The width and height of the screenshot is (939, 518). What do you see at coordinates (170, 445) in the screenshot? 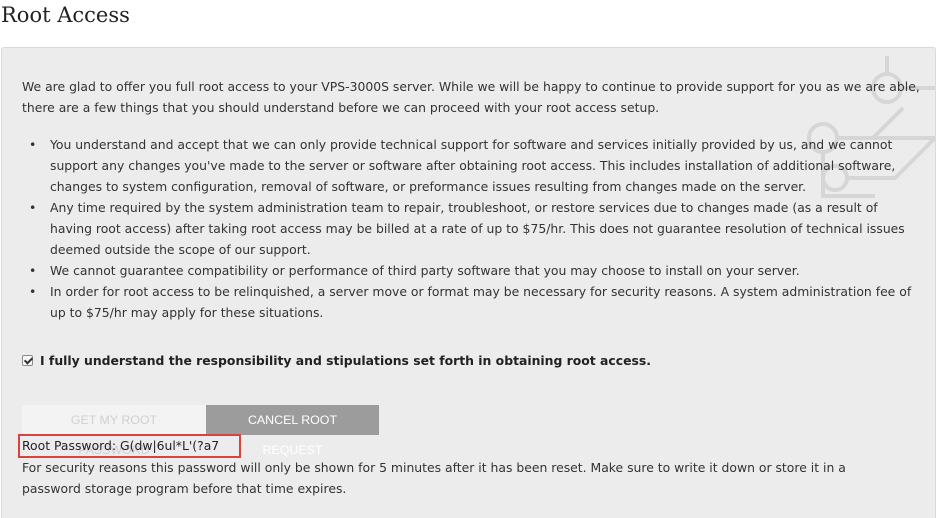
I see `root-password-value: G(dw|6ul*L'(?a7` at bounding box center [170, 445].